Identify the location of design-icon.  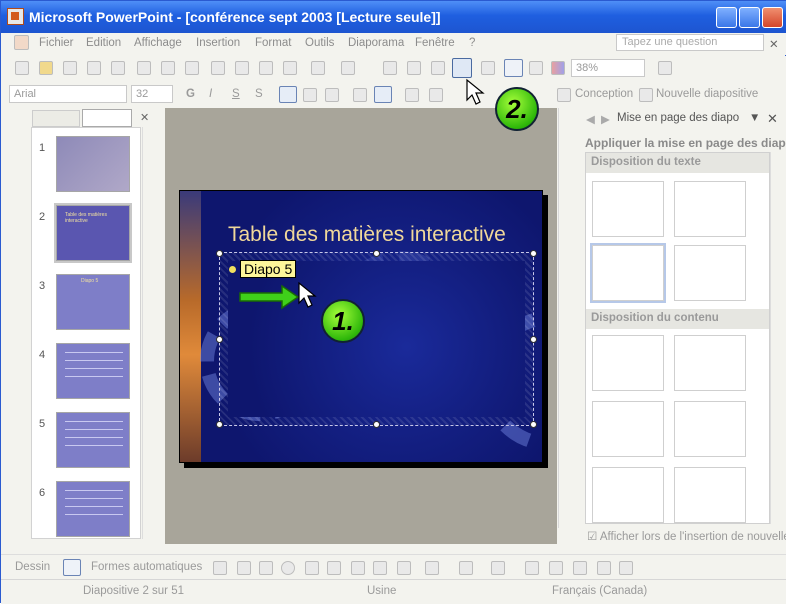
(564, 95).